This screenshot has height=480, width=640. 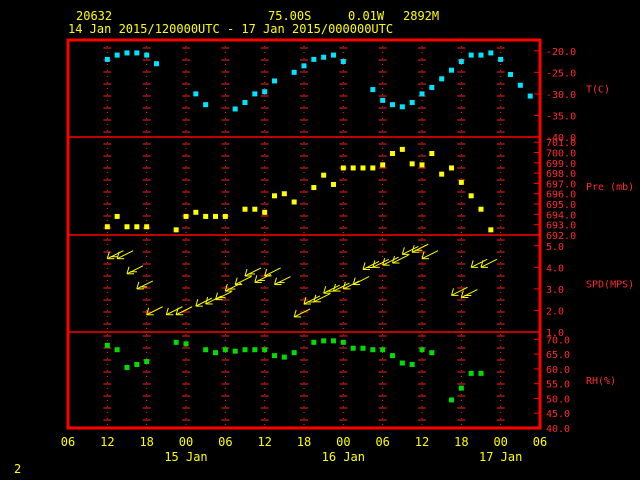 I want to click on y-tick-label: 55.0, so click(x=558, y=385).